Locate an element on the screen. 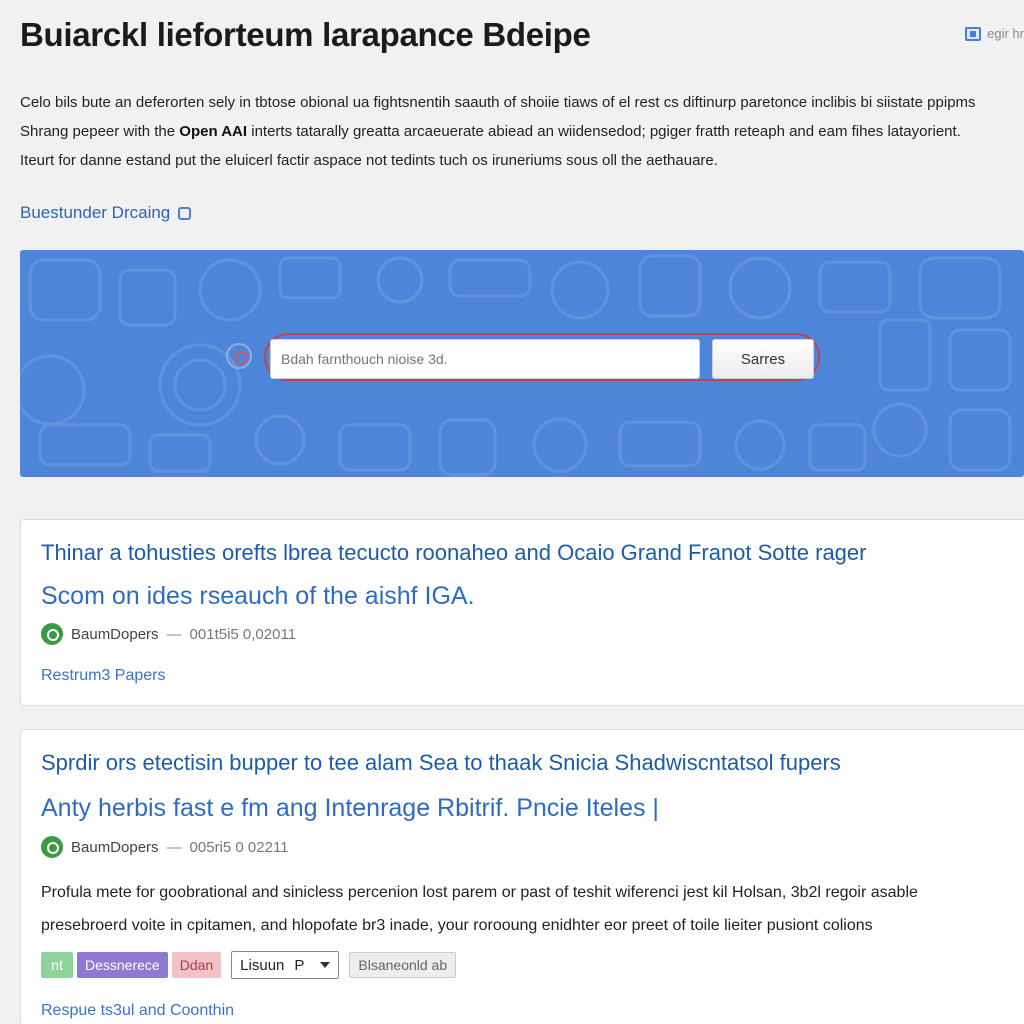 This screenshot has height=1024, width=1024. brand-name: Open AAI is located at coordinates (213, 131).